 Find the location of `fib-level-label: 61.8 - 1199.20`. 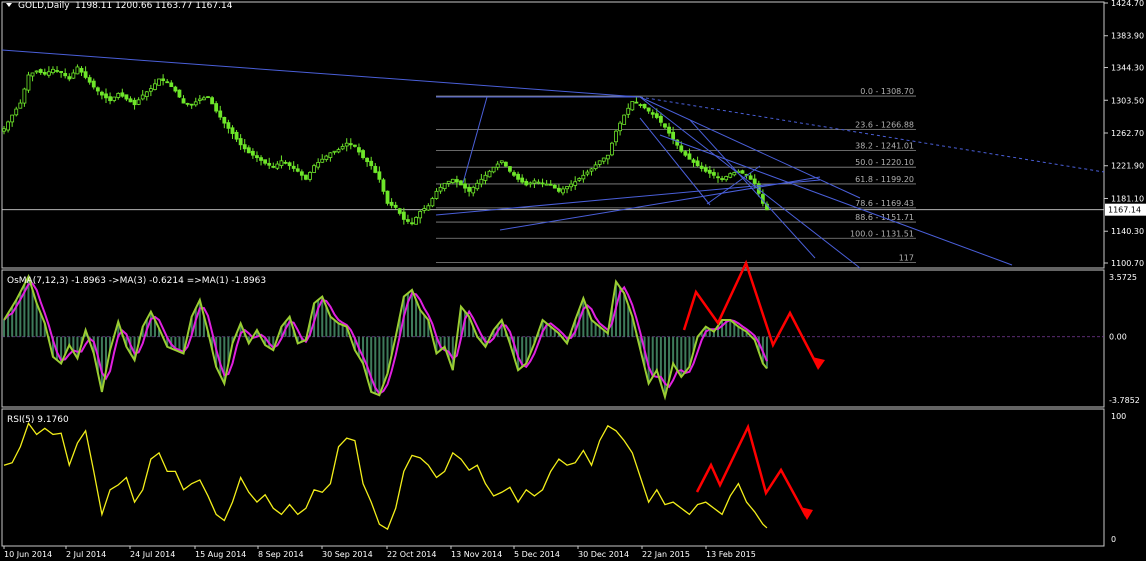

fib-level-label: 61.8 - 1199.20 is located at coordinates (884, 179).